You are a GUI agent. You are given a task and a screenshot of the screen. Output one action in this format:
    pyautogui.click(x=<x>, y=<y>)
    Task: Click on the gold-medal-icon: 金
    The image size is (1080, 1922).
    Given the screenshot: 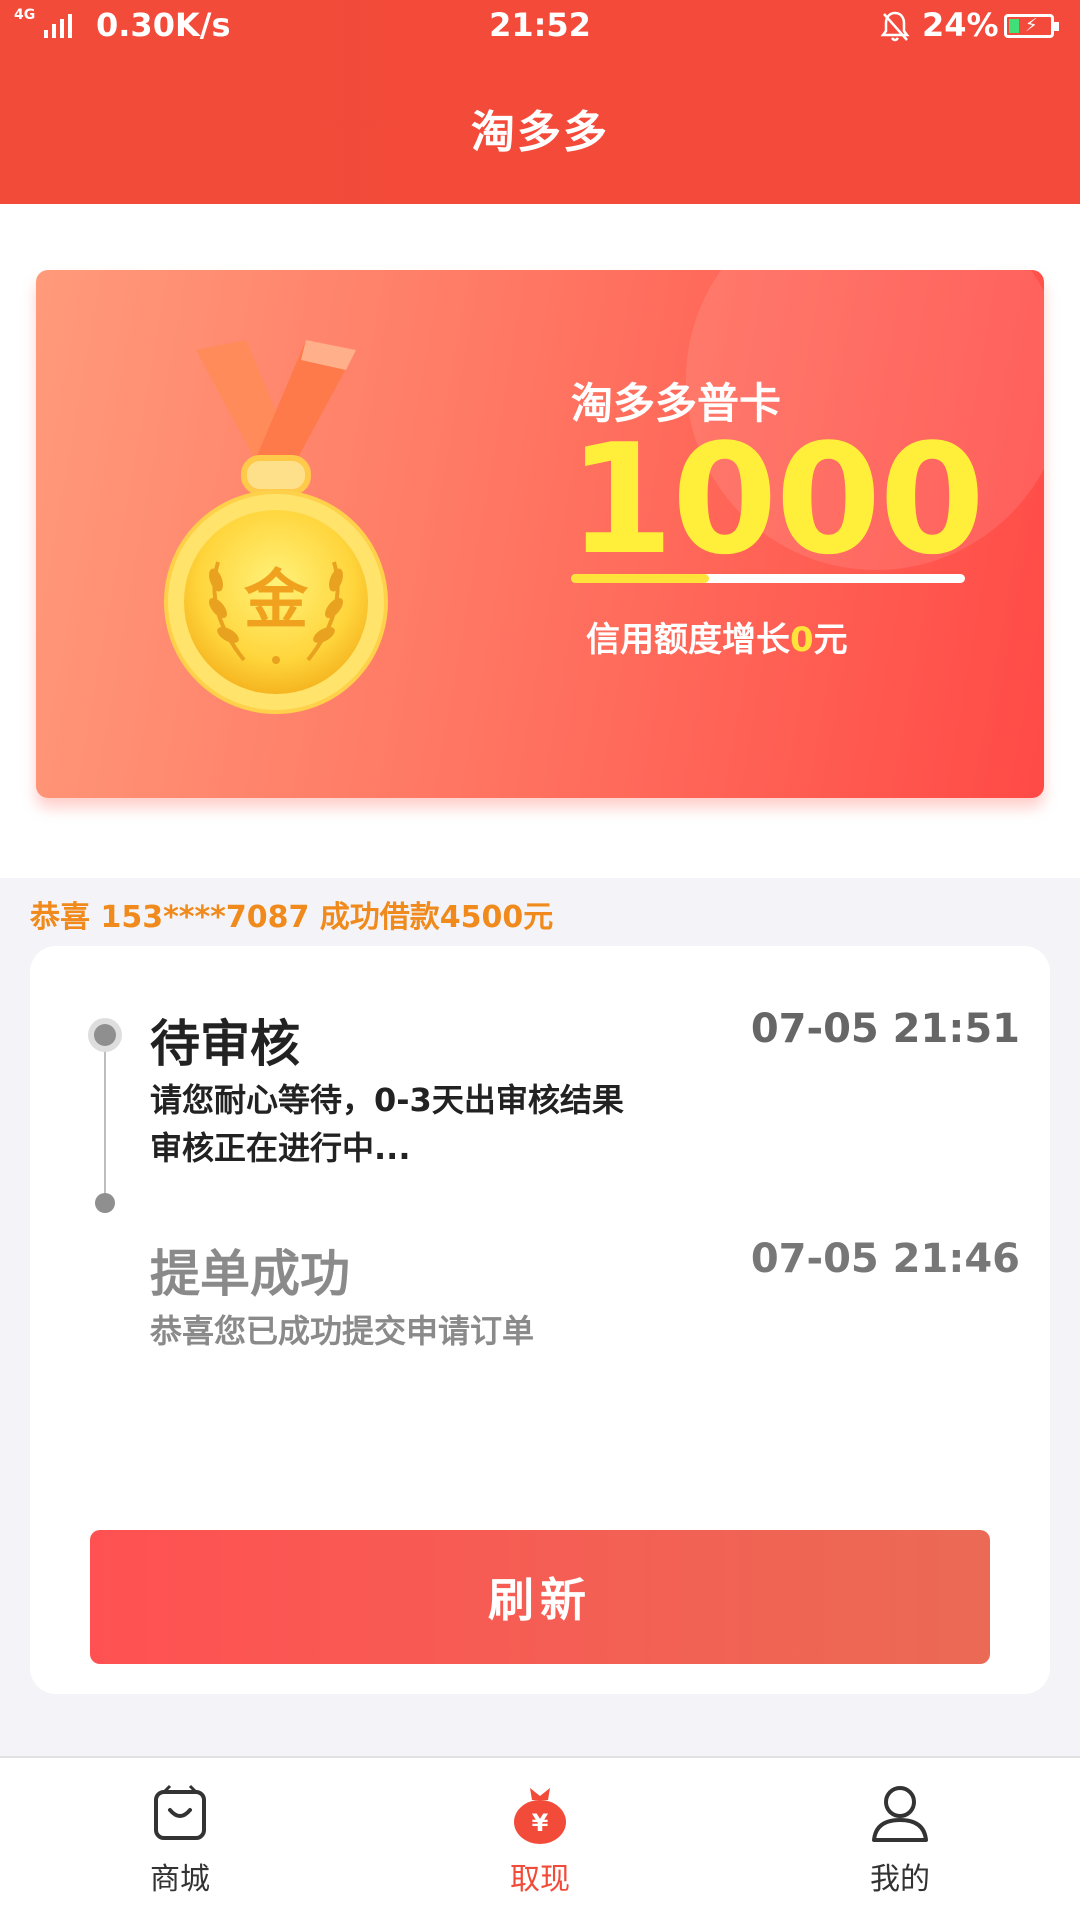 What is the action you would take?
    pyautogui.click(x=276, y=527)
    